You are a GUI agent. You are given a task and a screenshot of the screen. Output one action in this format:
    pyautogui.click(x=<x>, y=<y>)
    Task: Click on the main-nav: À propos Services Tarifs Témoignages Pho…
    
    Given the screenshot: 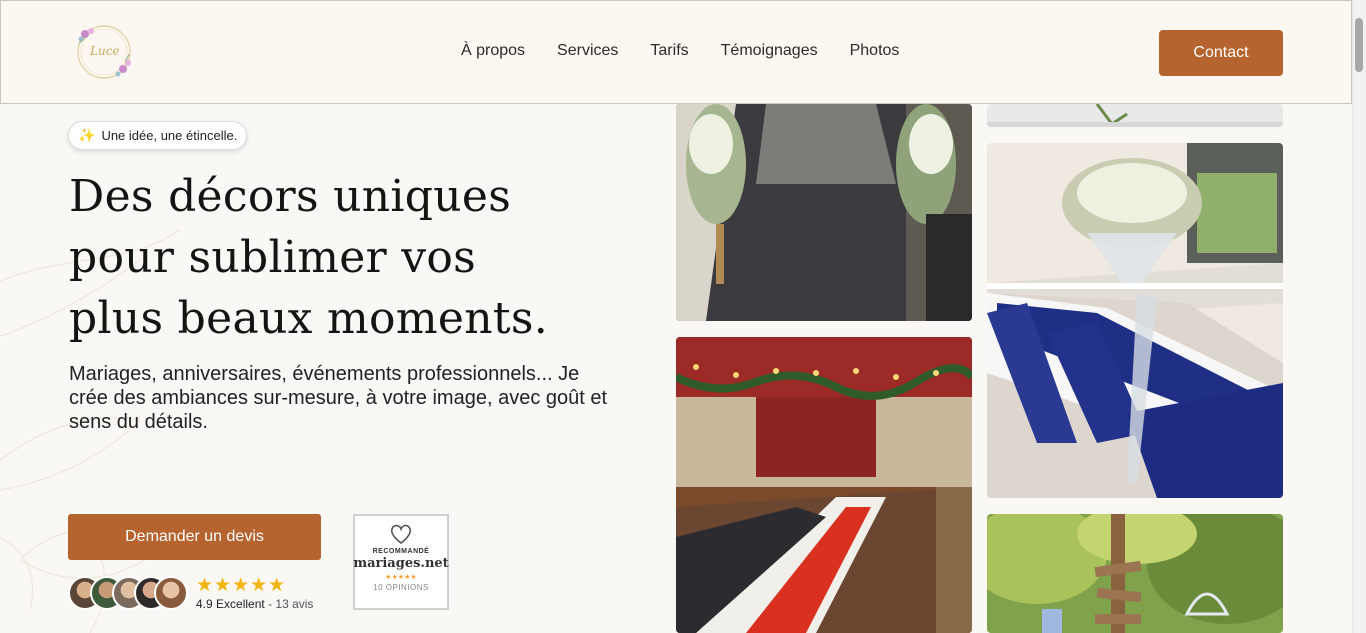 What is the action you would take?
    pyautogui.click(x=696, y=51)
    